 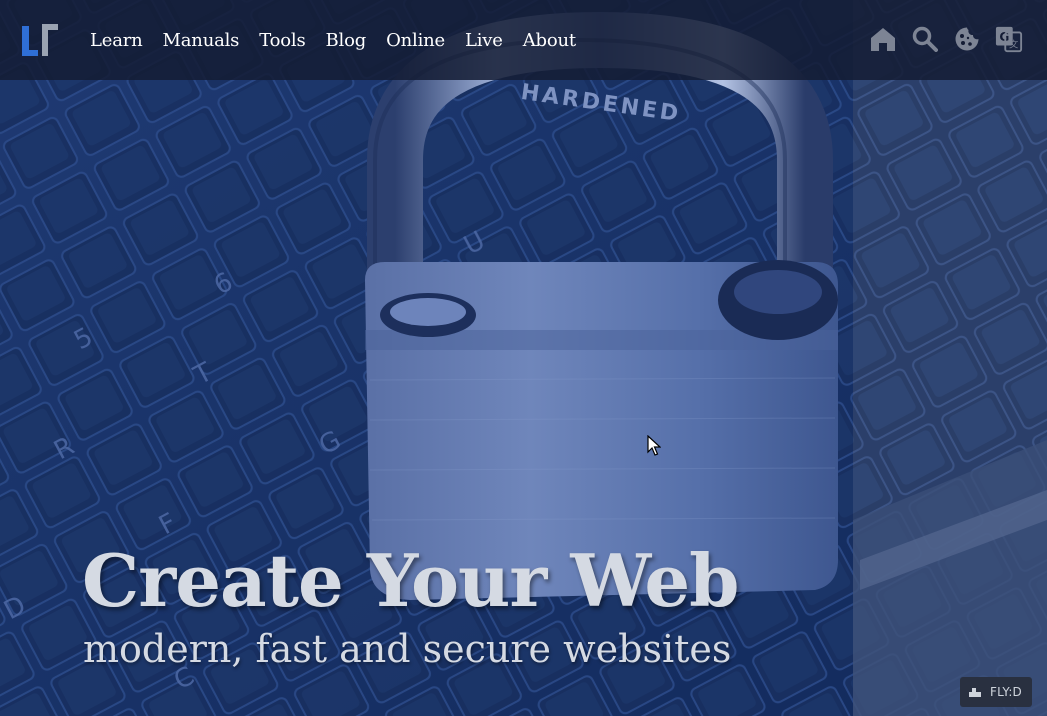 What do you see at coordinates (549, 40) in the screenshot?
I see `nav-about: About` at bounding box center [549, 40].